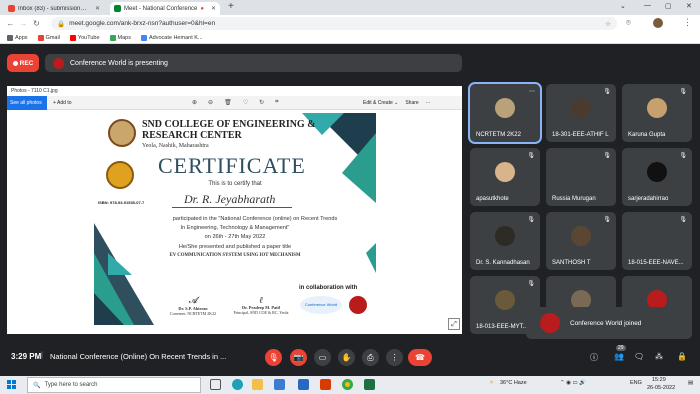 Image resolution: width=700 pixels, height=394 pixels. Describe the element at coordinates (647, 5) in the screenshot. I see `minimize-button: —` at that location.